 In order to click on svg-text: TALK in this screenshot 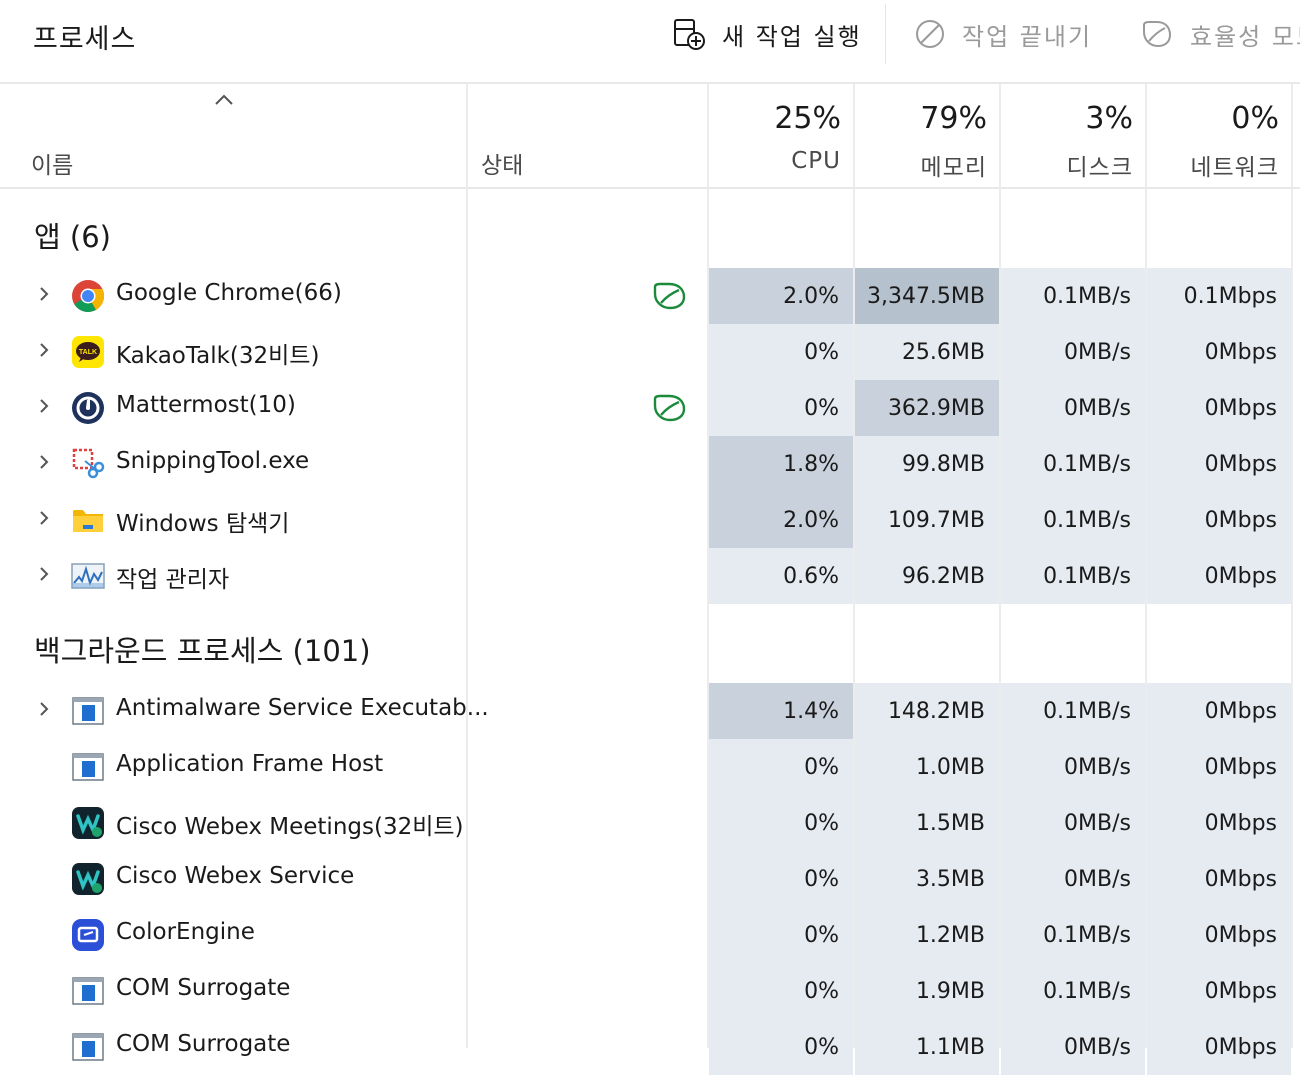, I will do `click(88, 352)`.